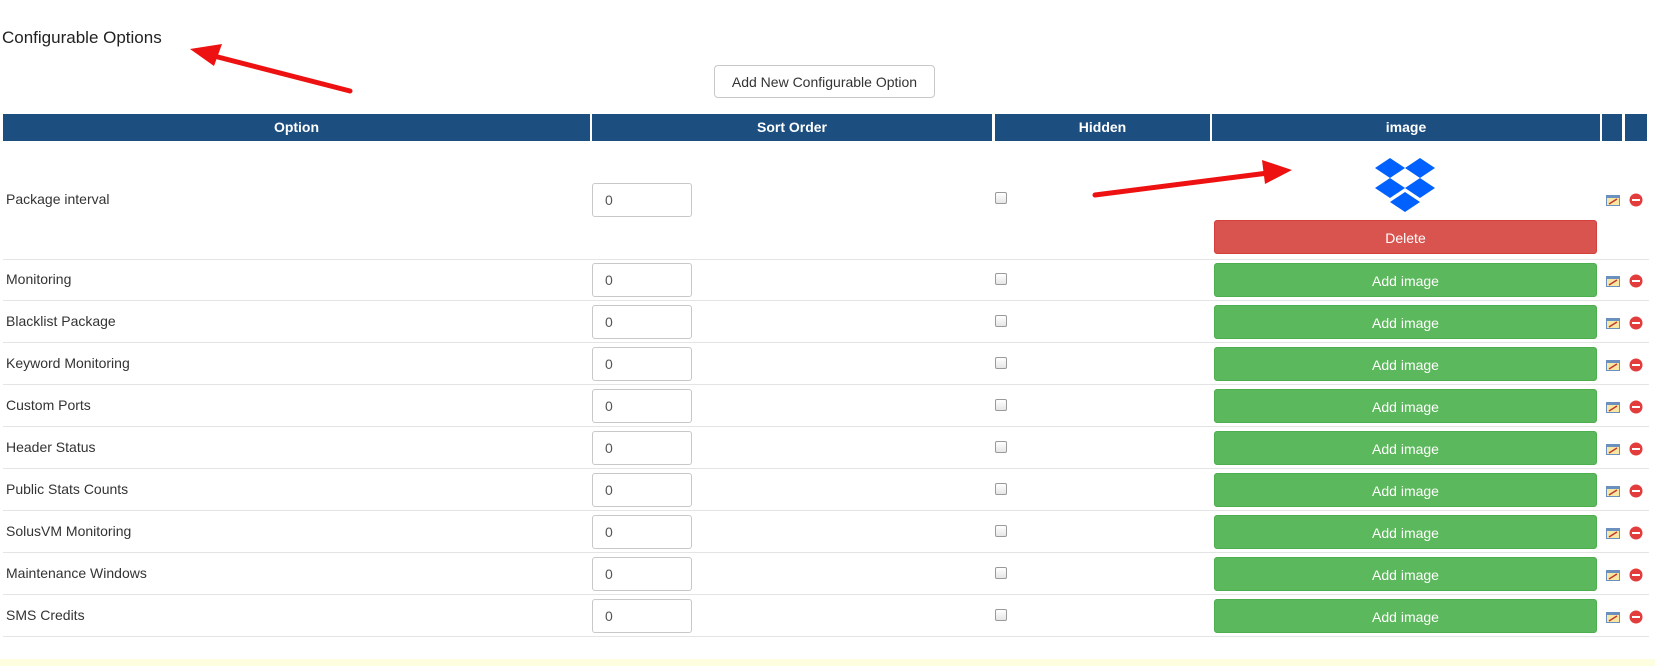  I want to click on dropbox-icon, so click(1405, 185).